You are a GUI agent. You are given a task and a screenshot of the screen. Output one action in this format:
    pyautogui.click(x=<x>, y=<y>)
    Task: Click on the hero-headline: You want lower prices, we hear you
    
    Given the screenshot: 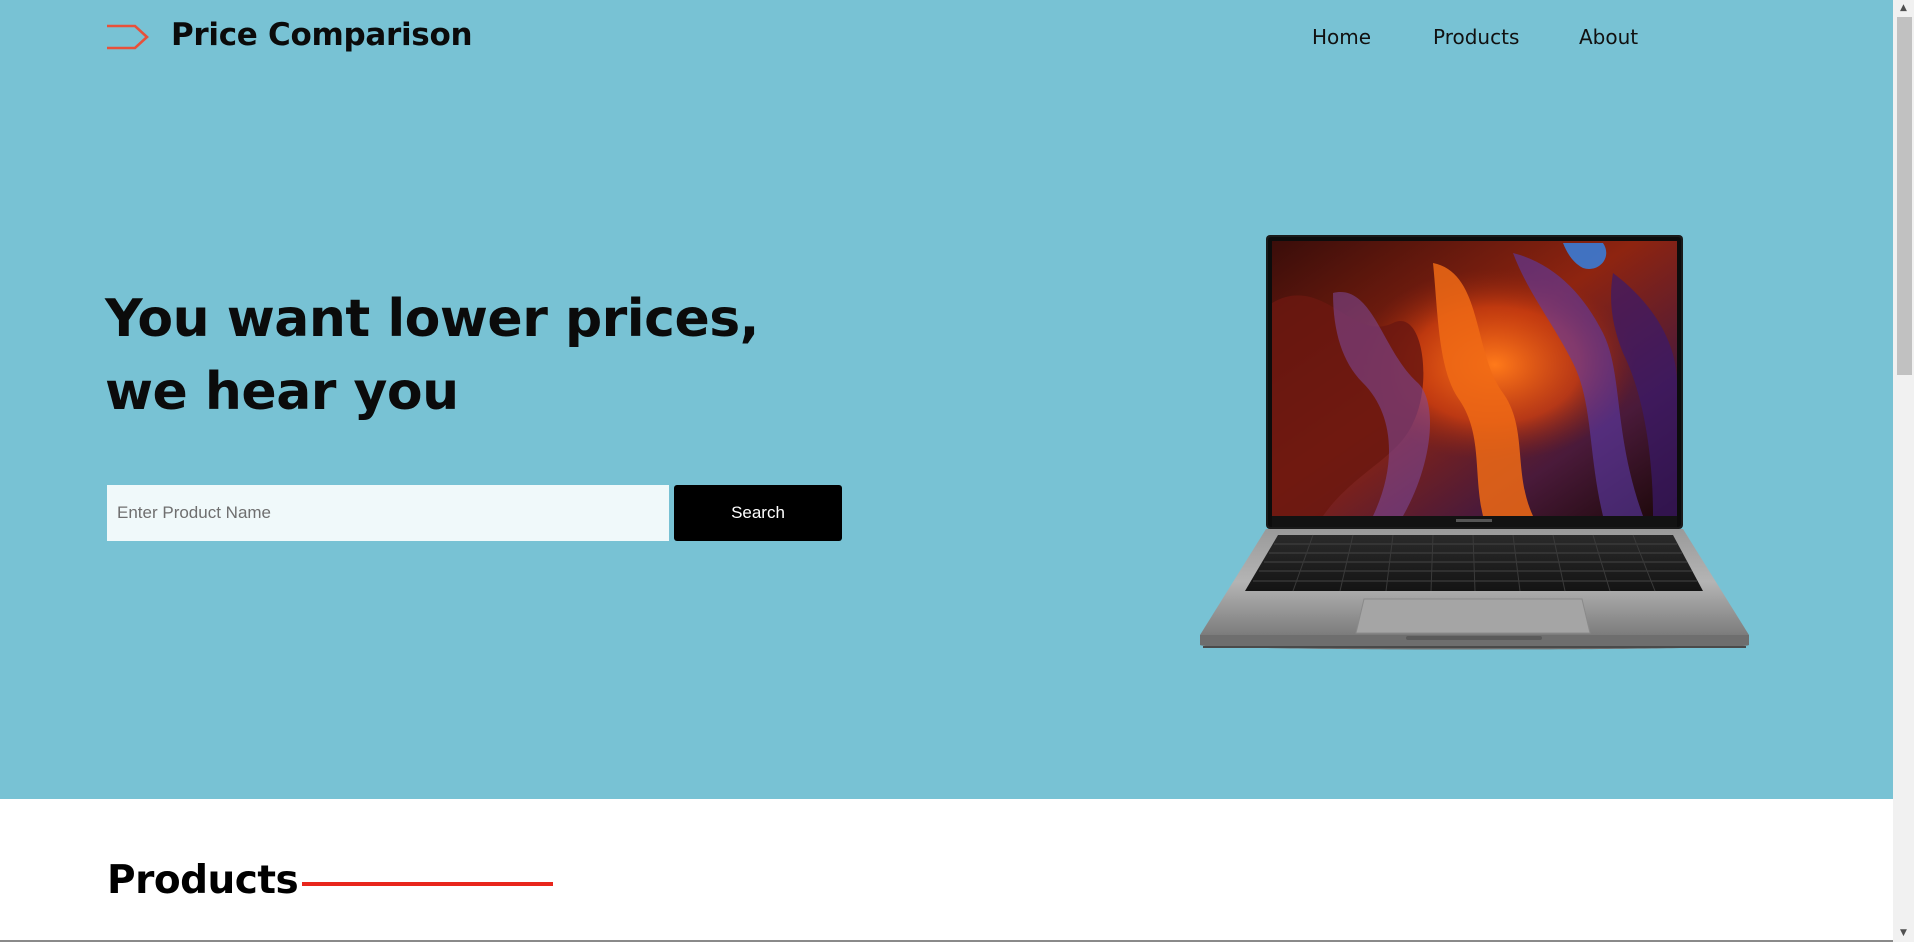 What is the action you would take?
    pyautogui.click(x=432, y=356)
    